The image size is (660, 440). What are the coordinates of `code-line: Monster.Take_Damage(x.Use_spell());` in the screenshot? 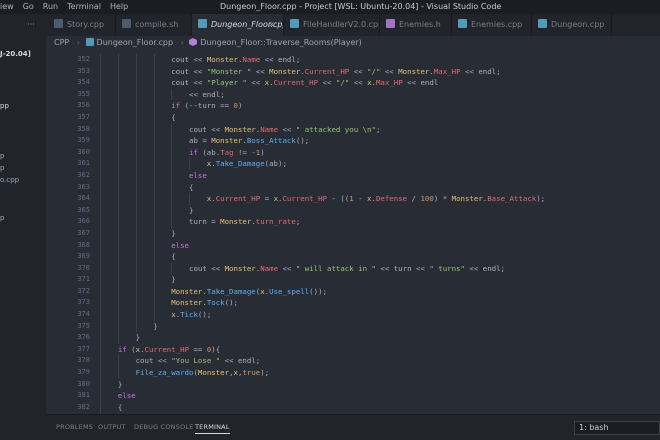 It's located at (322, 291).